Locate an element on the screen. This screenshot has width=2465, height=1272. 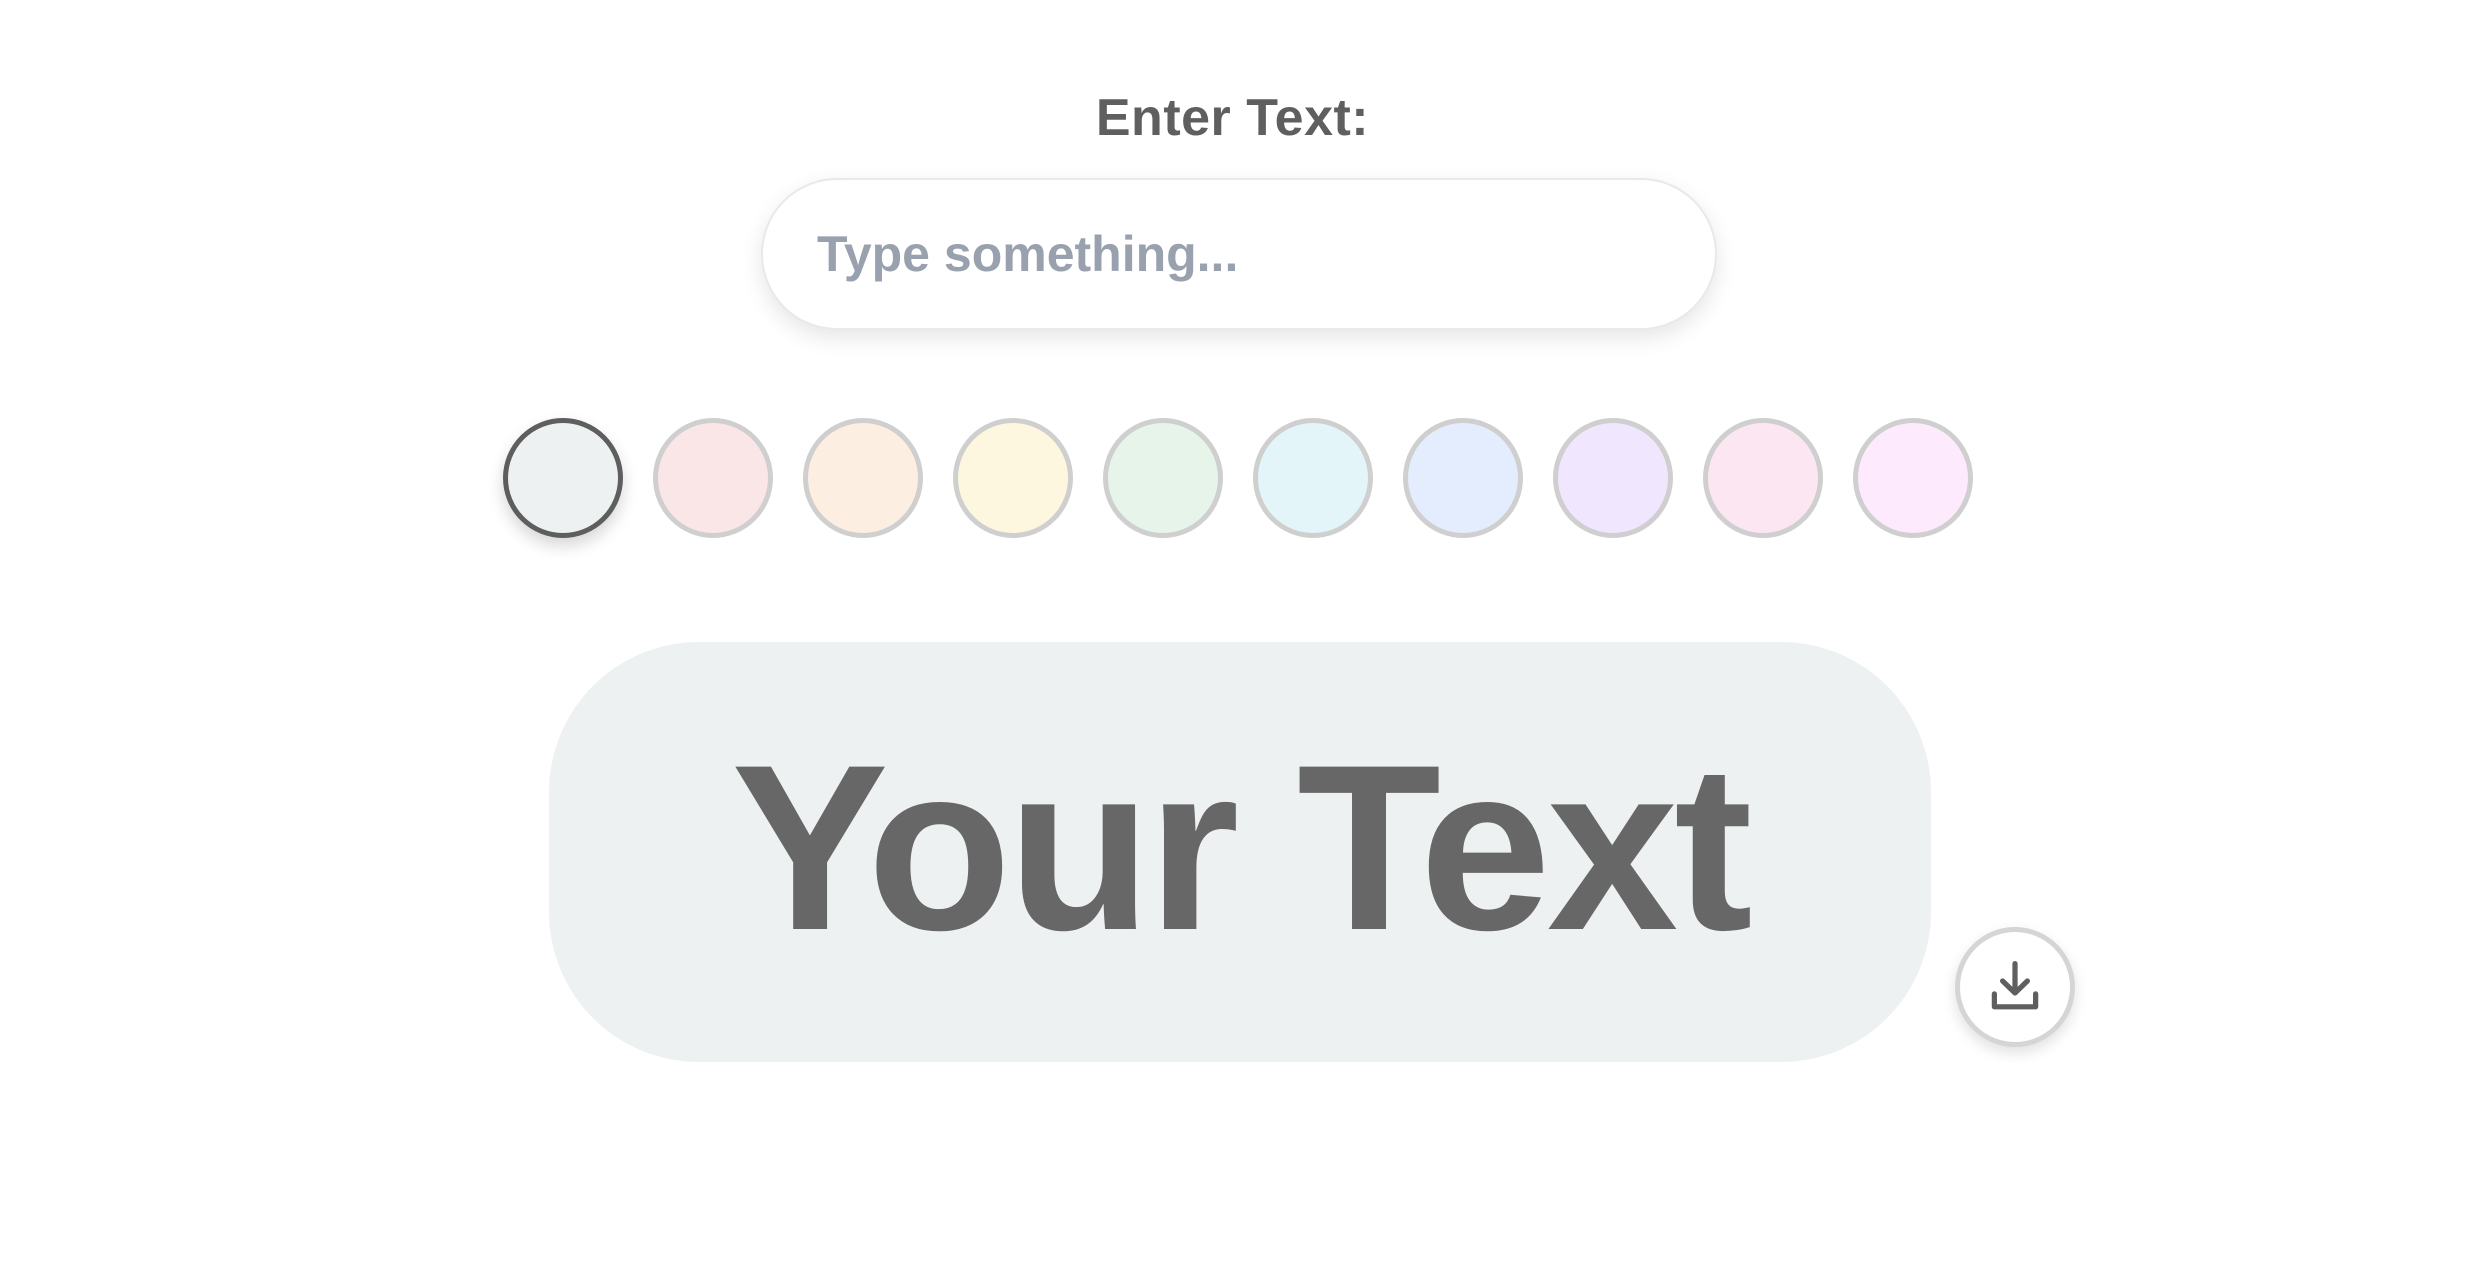
download-icon is located at coordinates (2015, 985).